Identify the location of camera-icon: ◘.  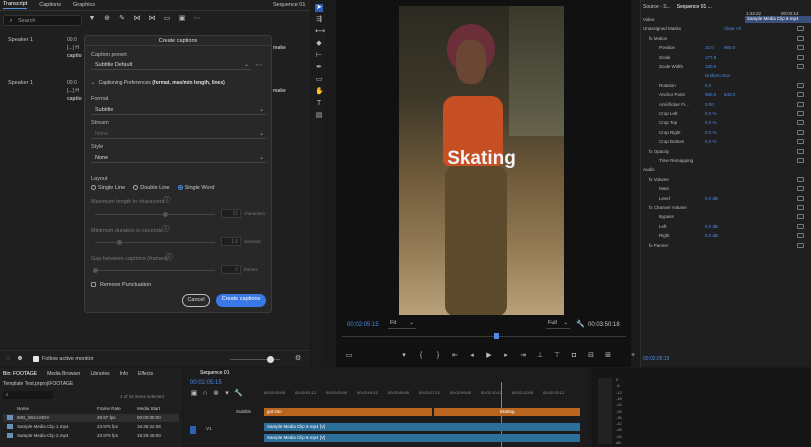
(574, 356).